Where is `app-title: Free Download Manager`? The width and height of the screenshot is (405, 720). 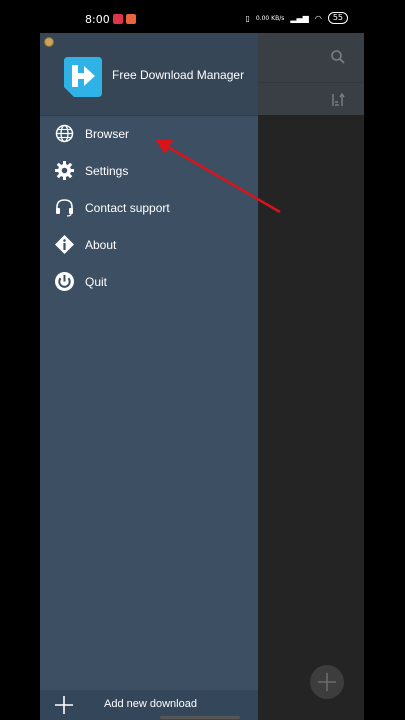
app-title: Free Download Manager is located at coordinates (178, 75).